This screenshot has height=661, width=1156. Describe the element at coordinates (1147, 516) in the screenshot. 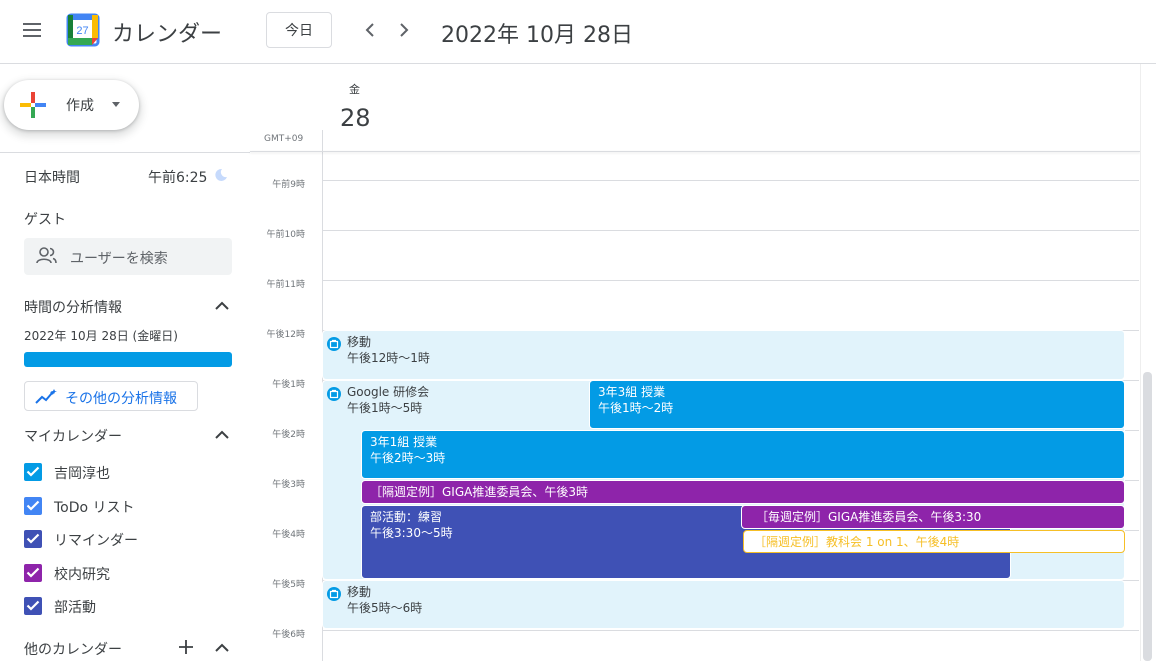

I see `scrollbar-thumb` at that location.